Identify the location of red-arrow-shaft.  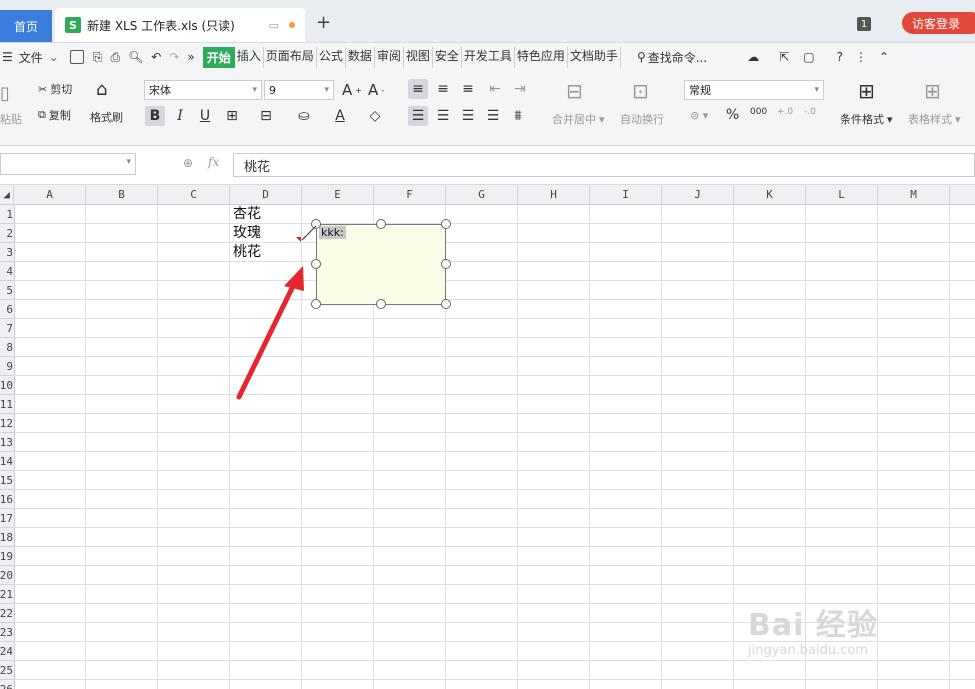
(267, 338).